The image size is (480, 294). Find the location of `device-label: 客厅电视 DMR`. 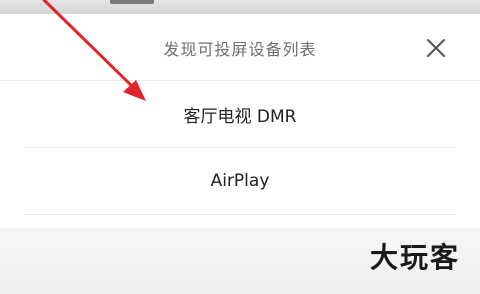

device-label: 客厅电视 DMR is located at coordinates (240, 116).